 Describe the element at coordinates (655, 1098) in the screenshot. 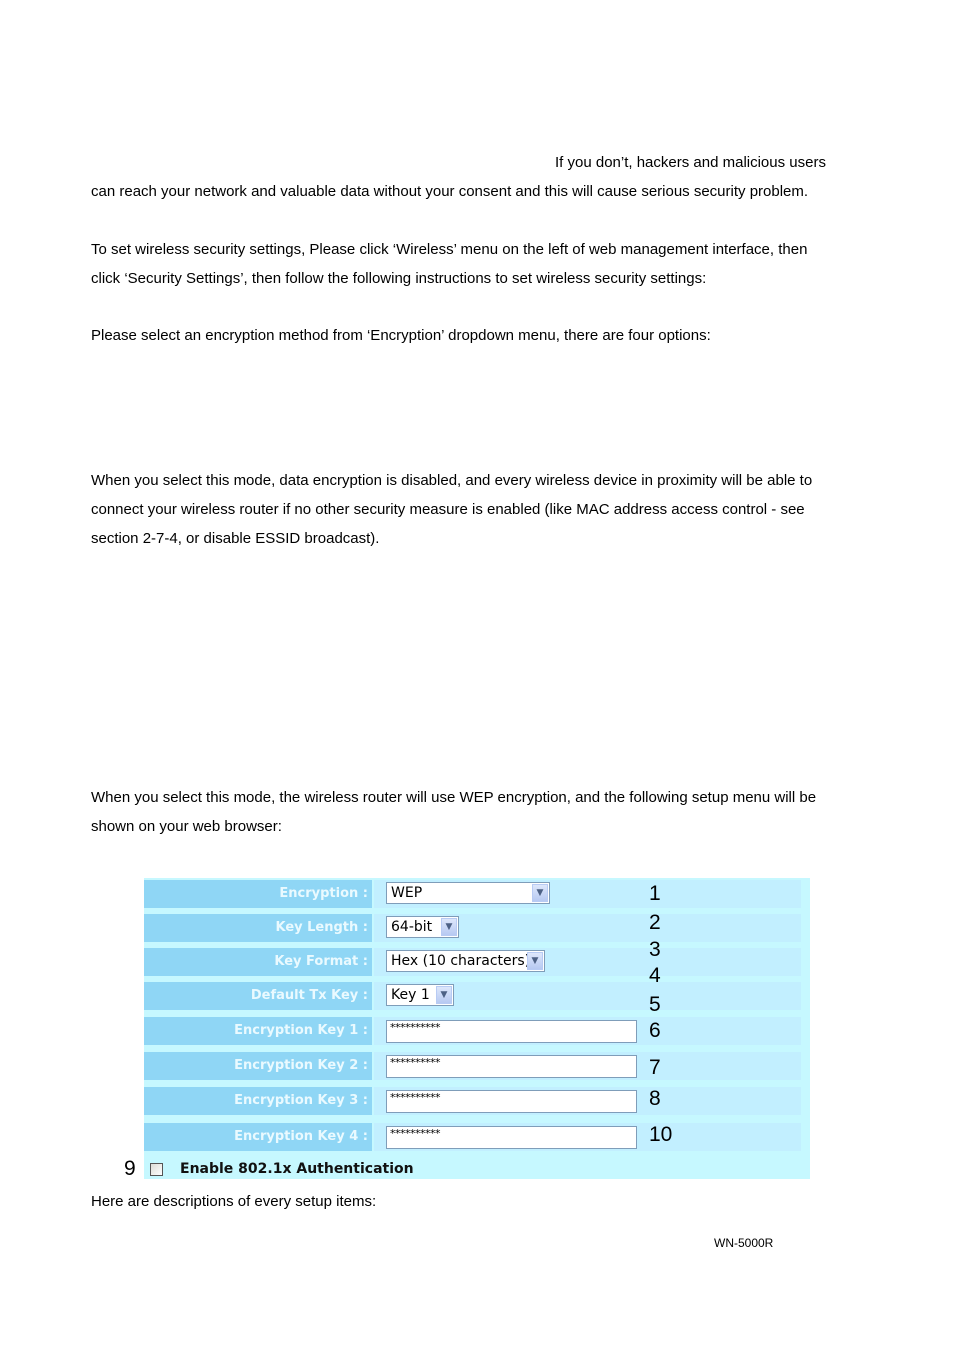

I see `callout-8: 8` at that location.